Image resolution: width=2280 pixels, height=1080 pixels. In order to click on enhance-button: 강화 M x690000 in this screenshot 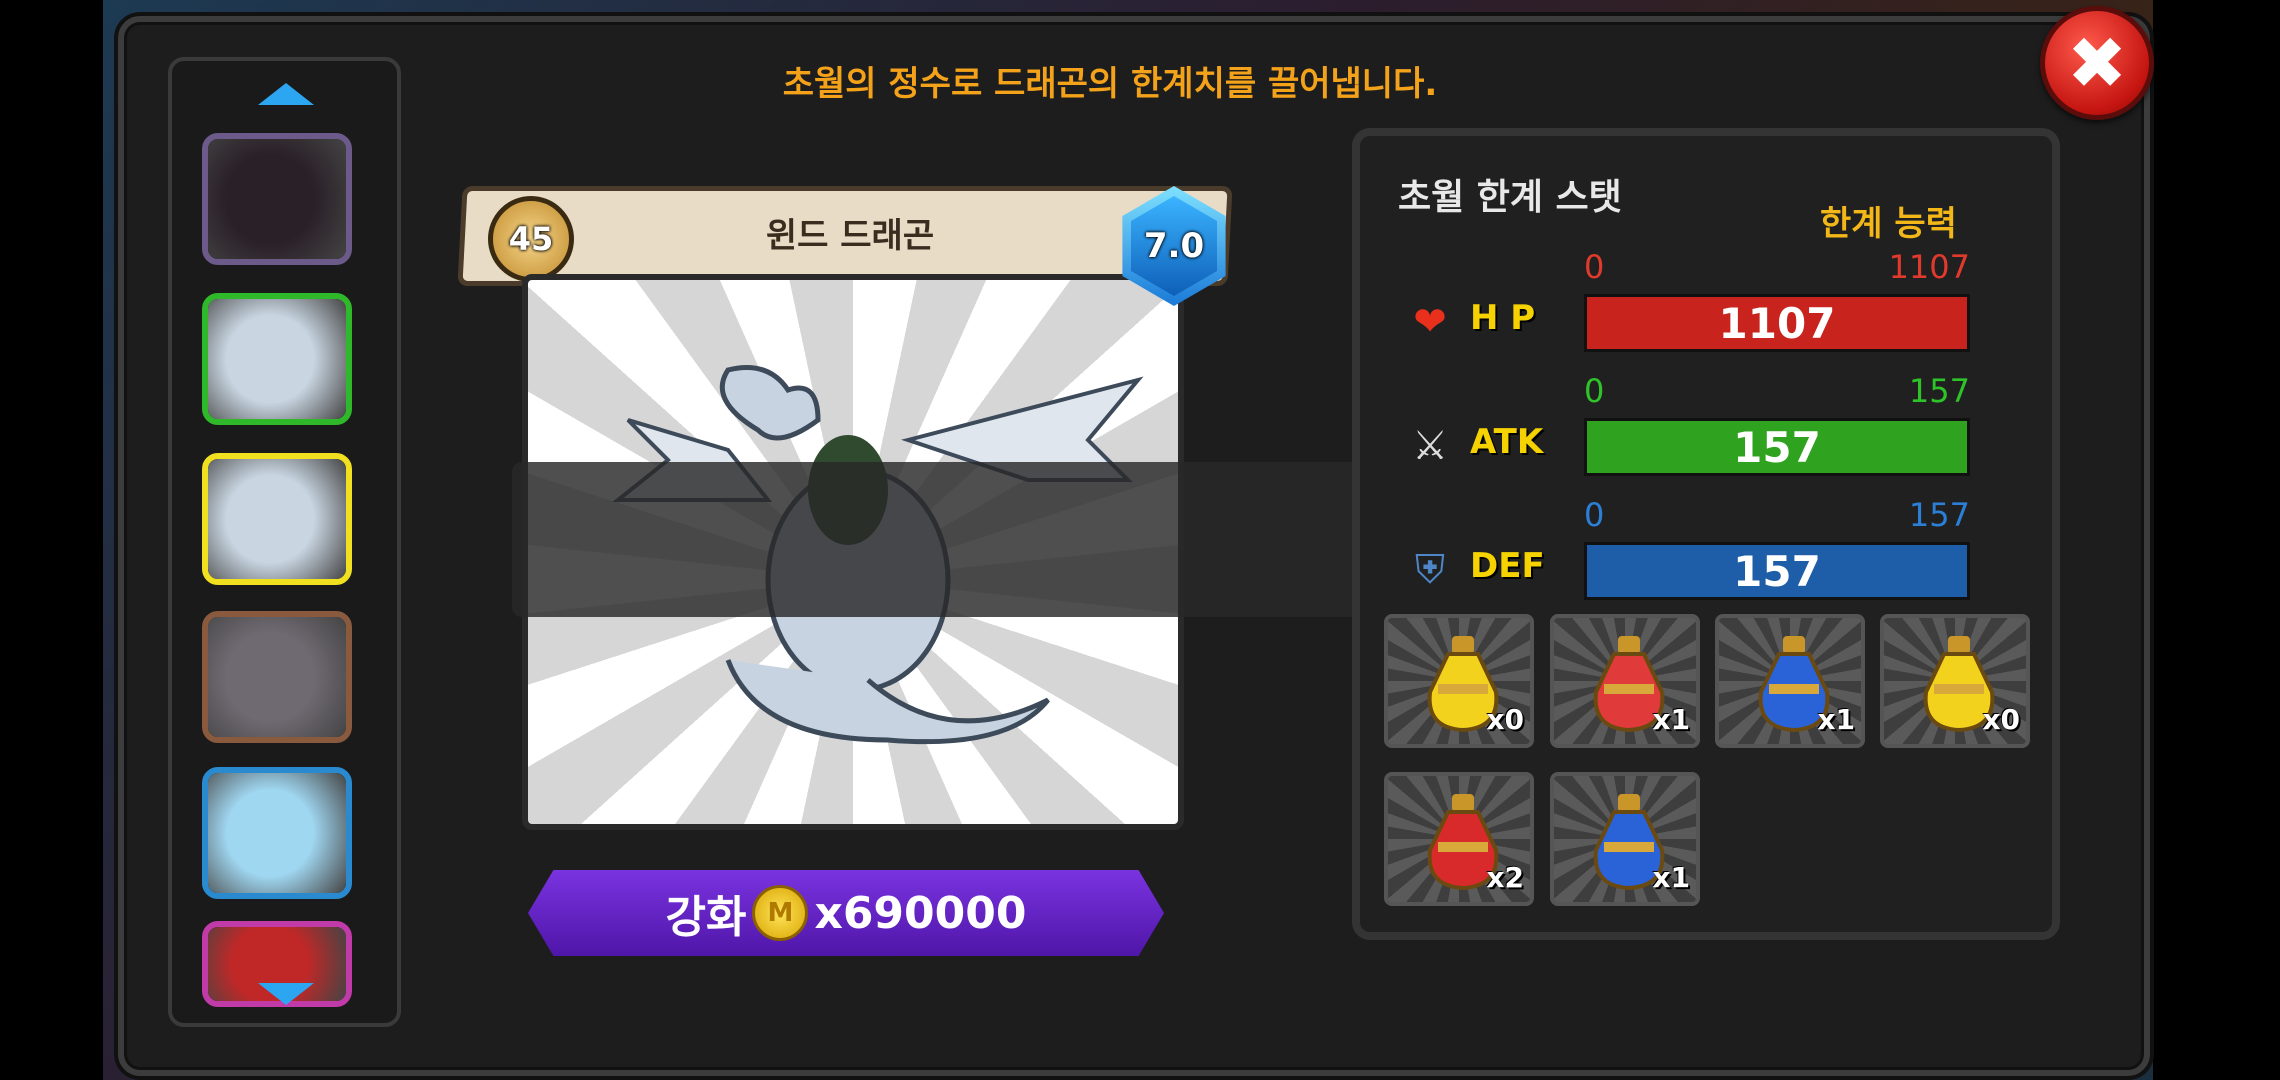, I will do `click(846, 913)`.